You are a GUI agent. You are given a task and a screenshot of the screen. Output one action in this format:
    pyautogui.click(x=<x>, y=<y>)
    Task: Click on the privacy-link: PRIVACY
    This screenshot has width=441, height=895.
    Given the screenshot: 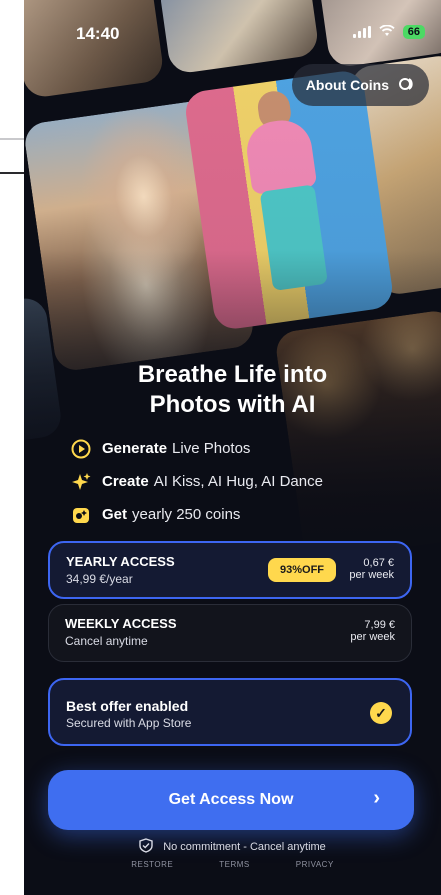 What is the action you would take?
    pyautogui.click(x=315, y=864)
    